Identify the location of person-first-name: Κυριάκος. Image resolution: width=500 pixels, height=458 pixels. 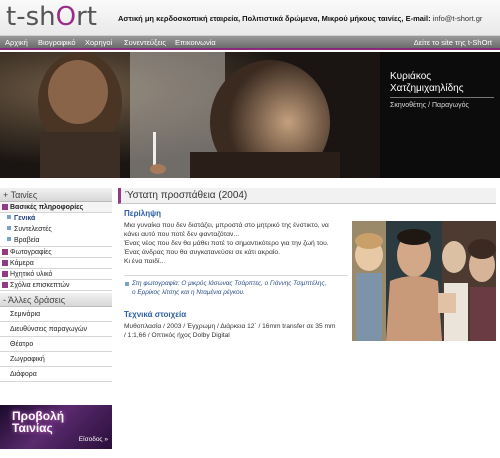
(411, 76).